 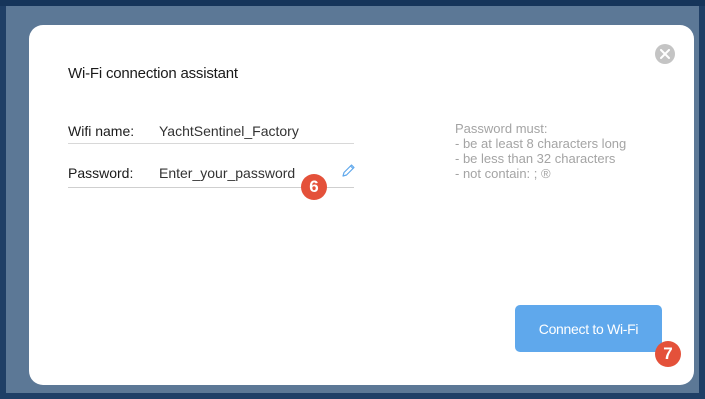 I want to click on wifi-name-row: Wifi name: YachtSentinel_Factory, so click(x=211, y=129).